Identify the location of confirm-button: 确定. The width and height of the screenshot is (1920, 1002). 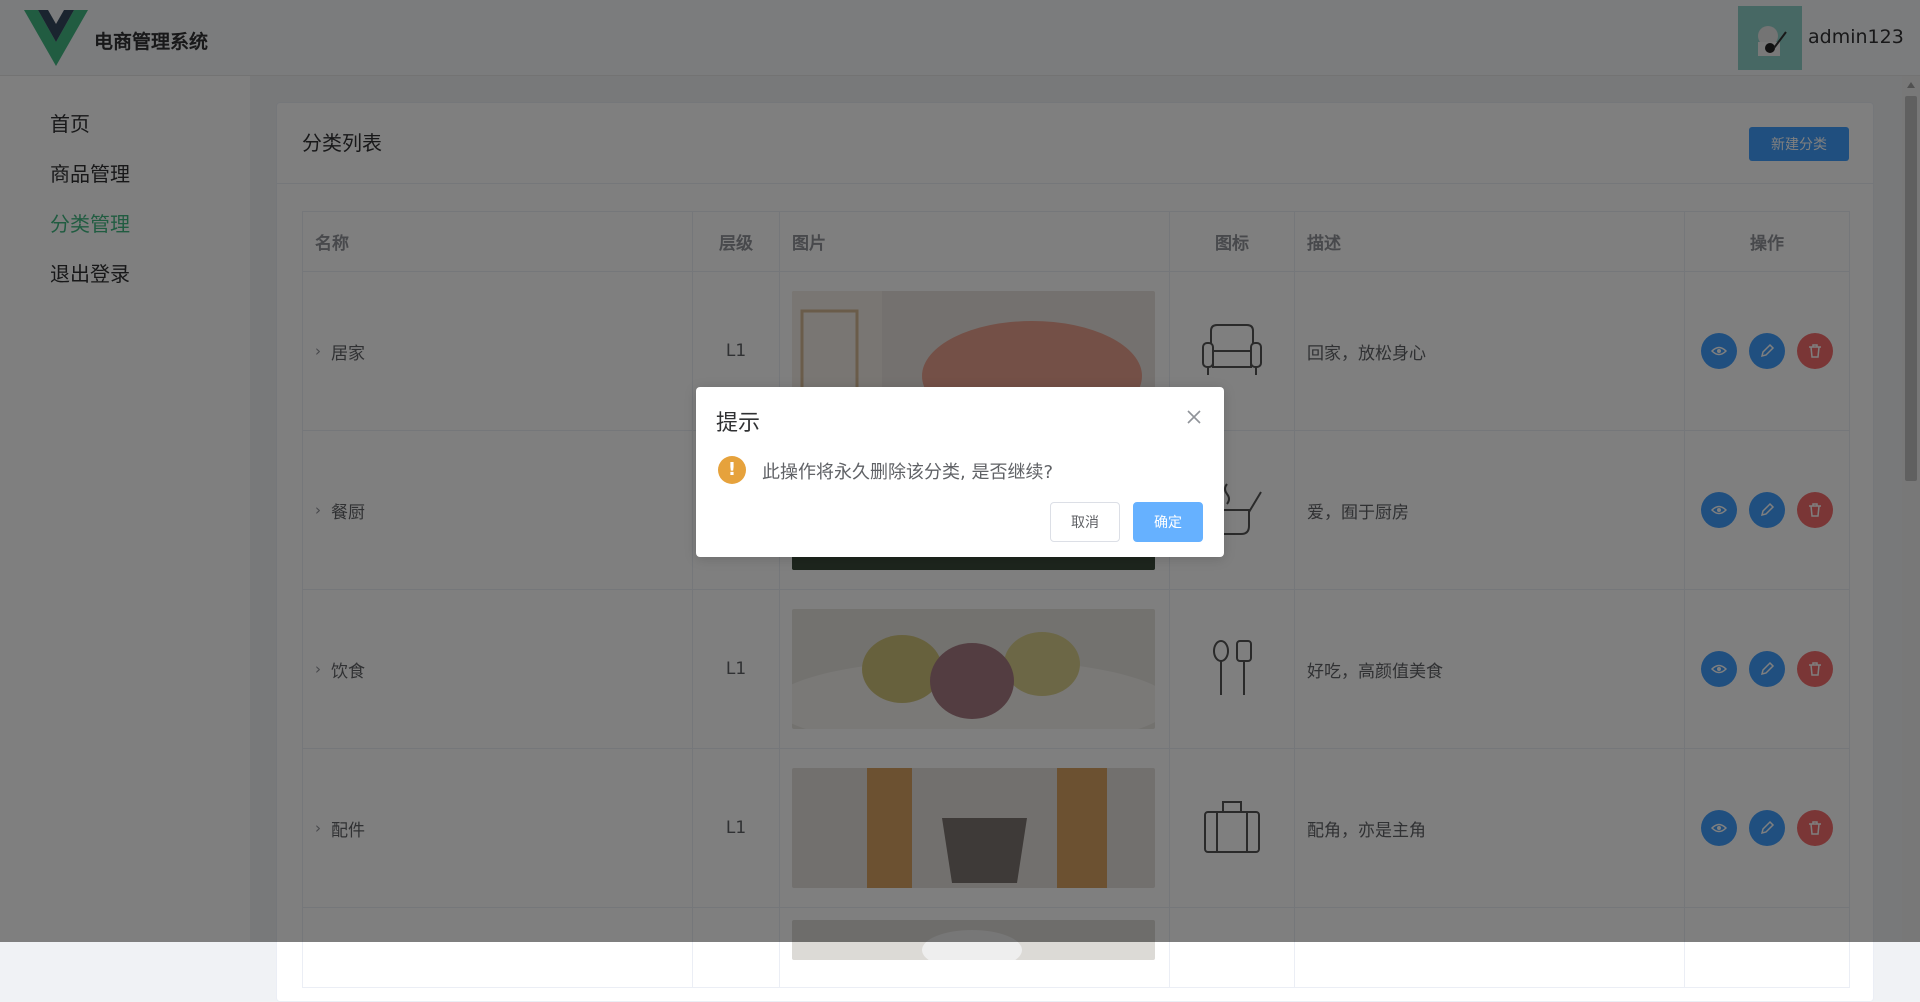
(1168, 522).